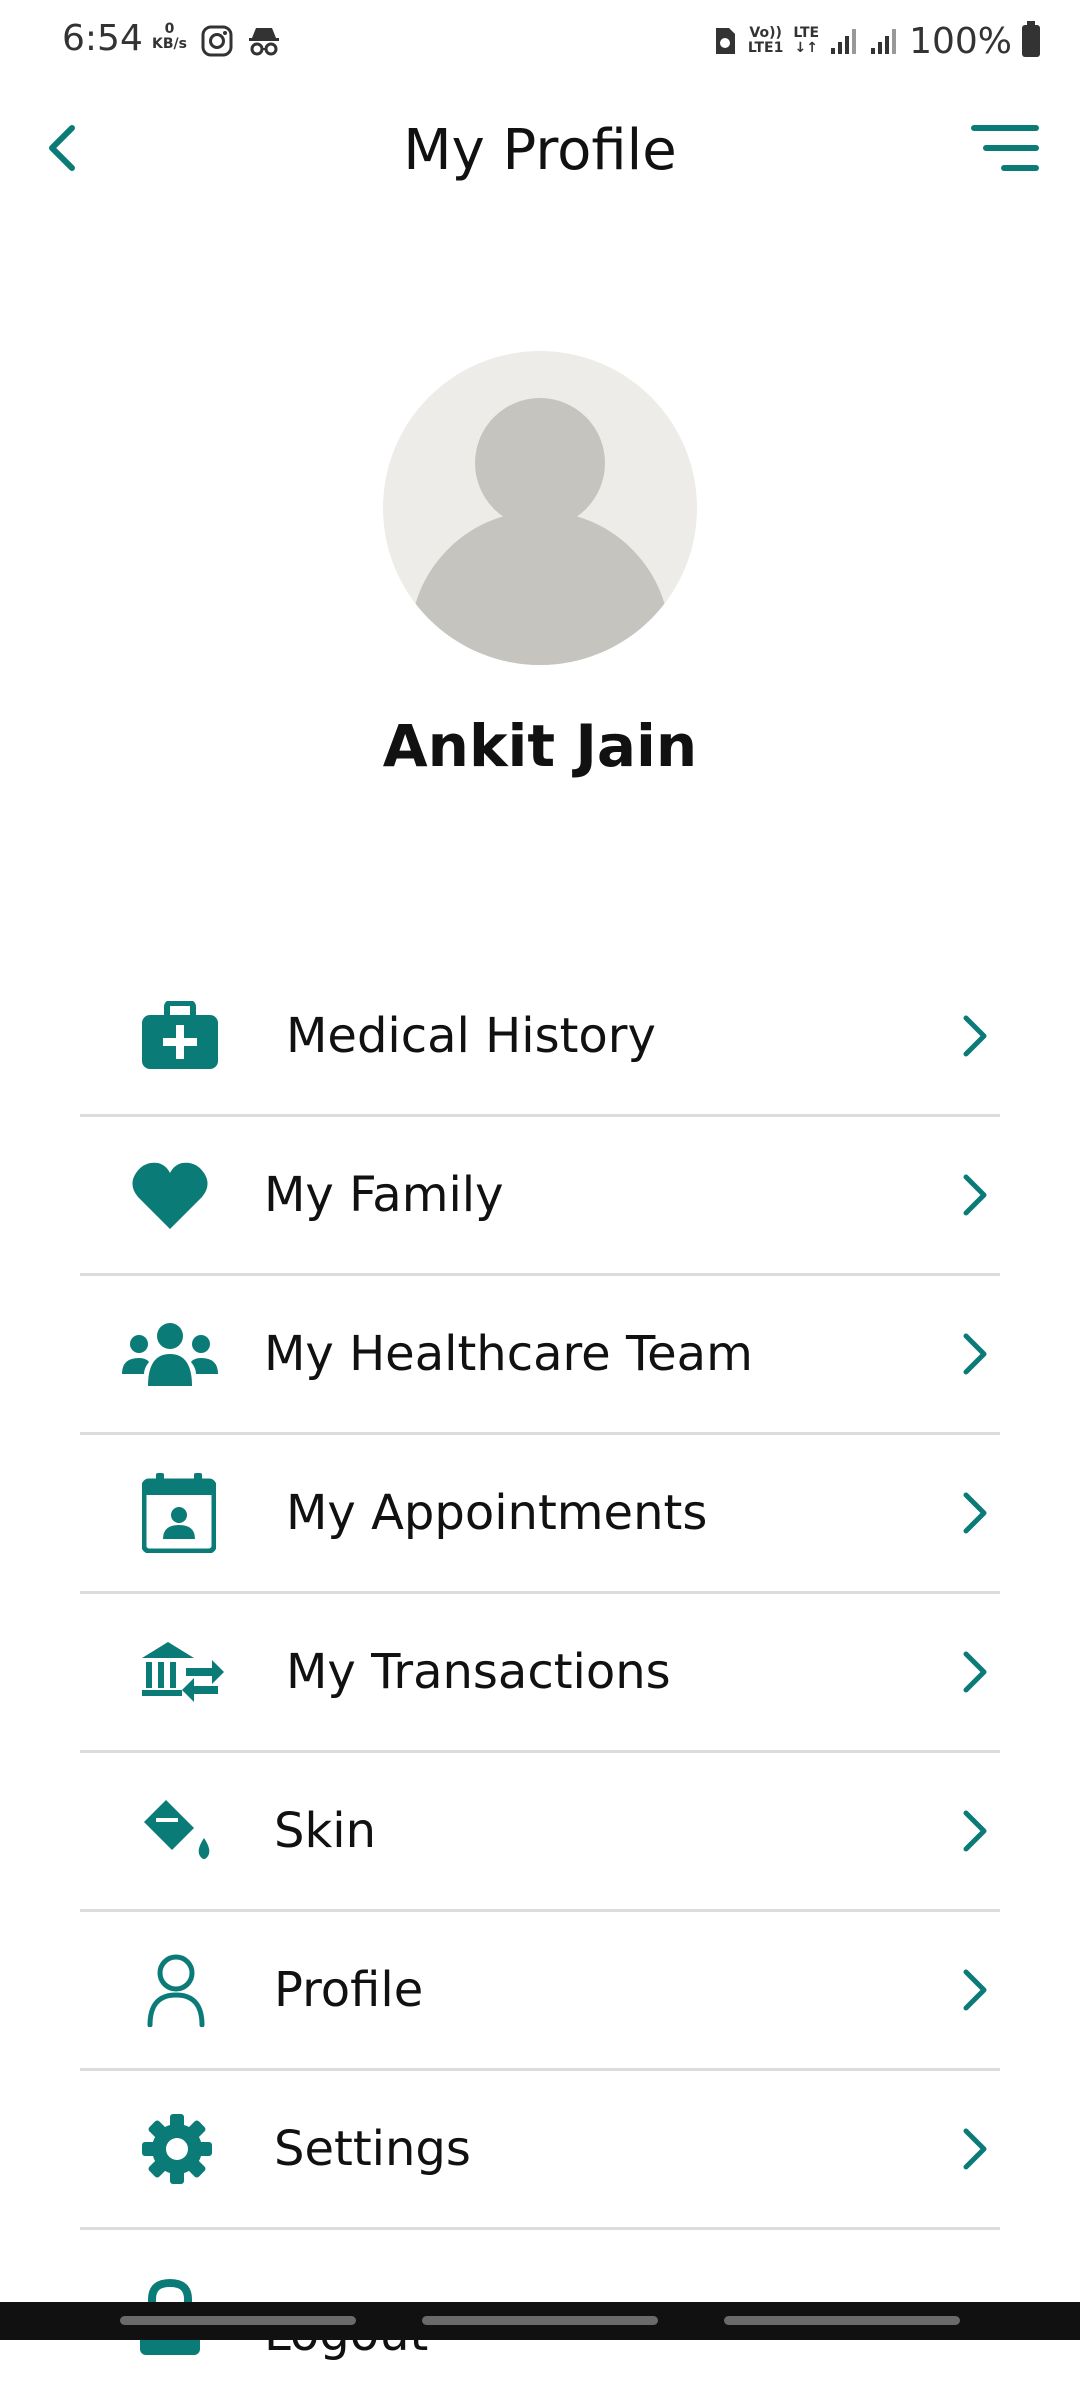 The image size is (1080, 2386). I want to click on menu-item-label: My Appointments, so click(497, 1513).